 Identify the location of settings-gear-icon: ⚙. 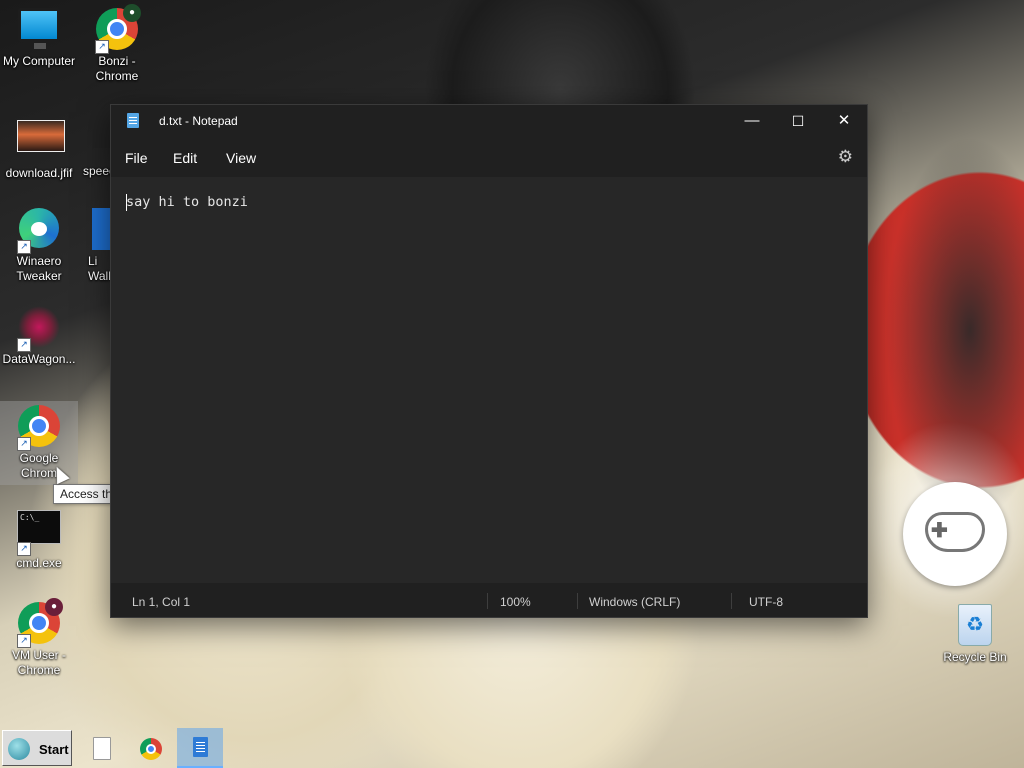
(845, 157).